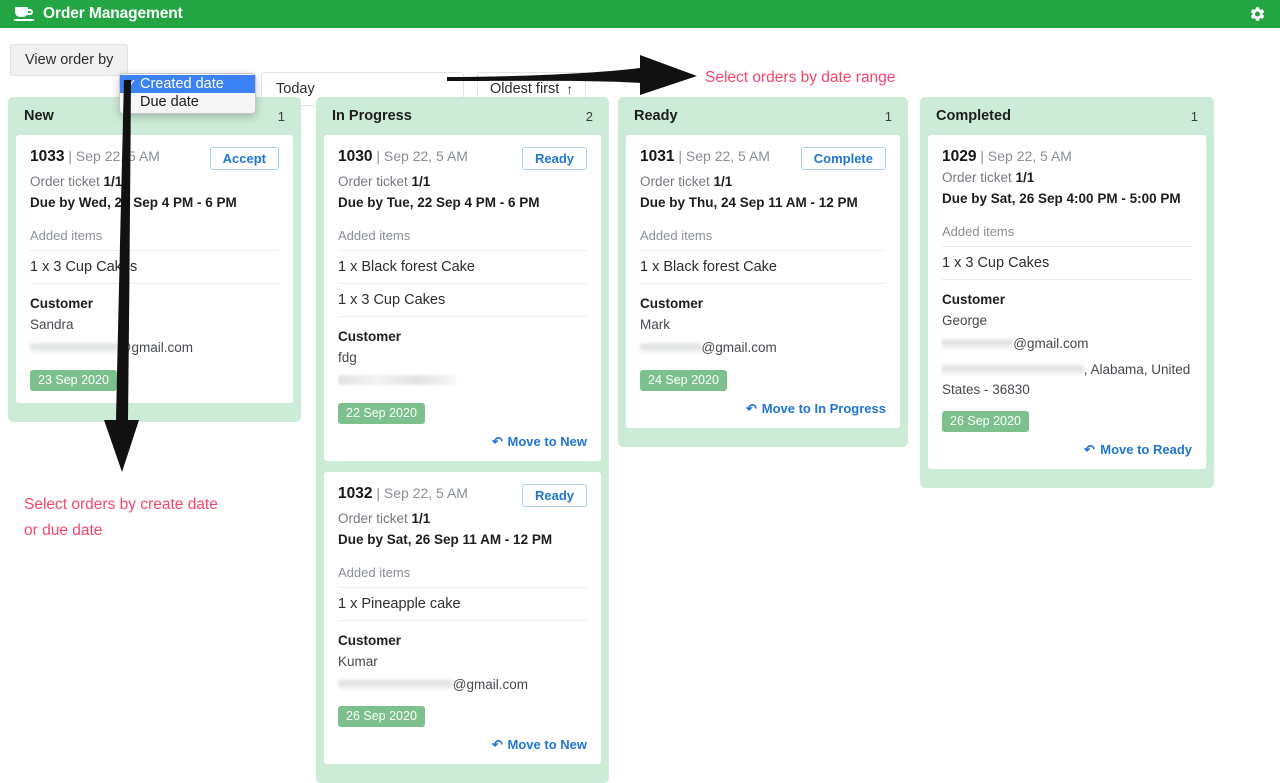 This screenshot has height=783, width=1280. What do you see at coordinates (640, 14) in the screenshot?
I see `app-header: Order Management` at bounding box center [640, 14].